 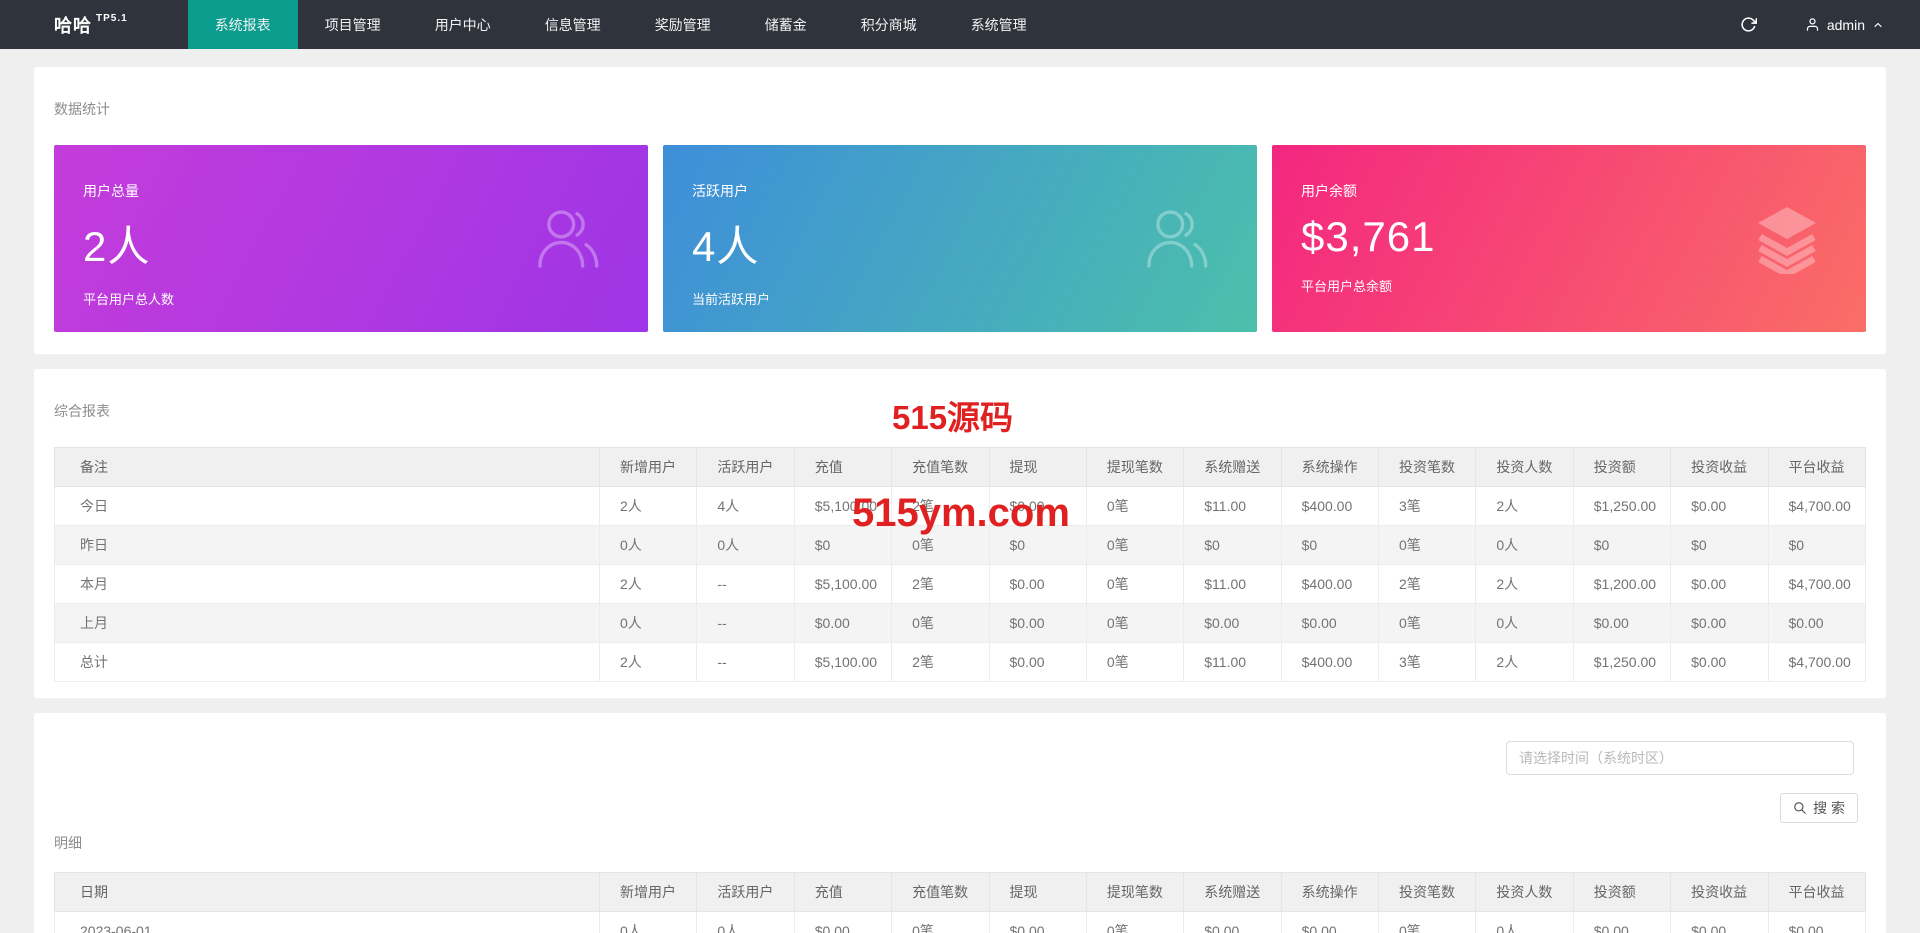 I want to click on table-cell: $1,200.00, so click(x=1622, y=584).